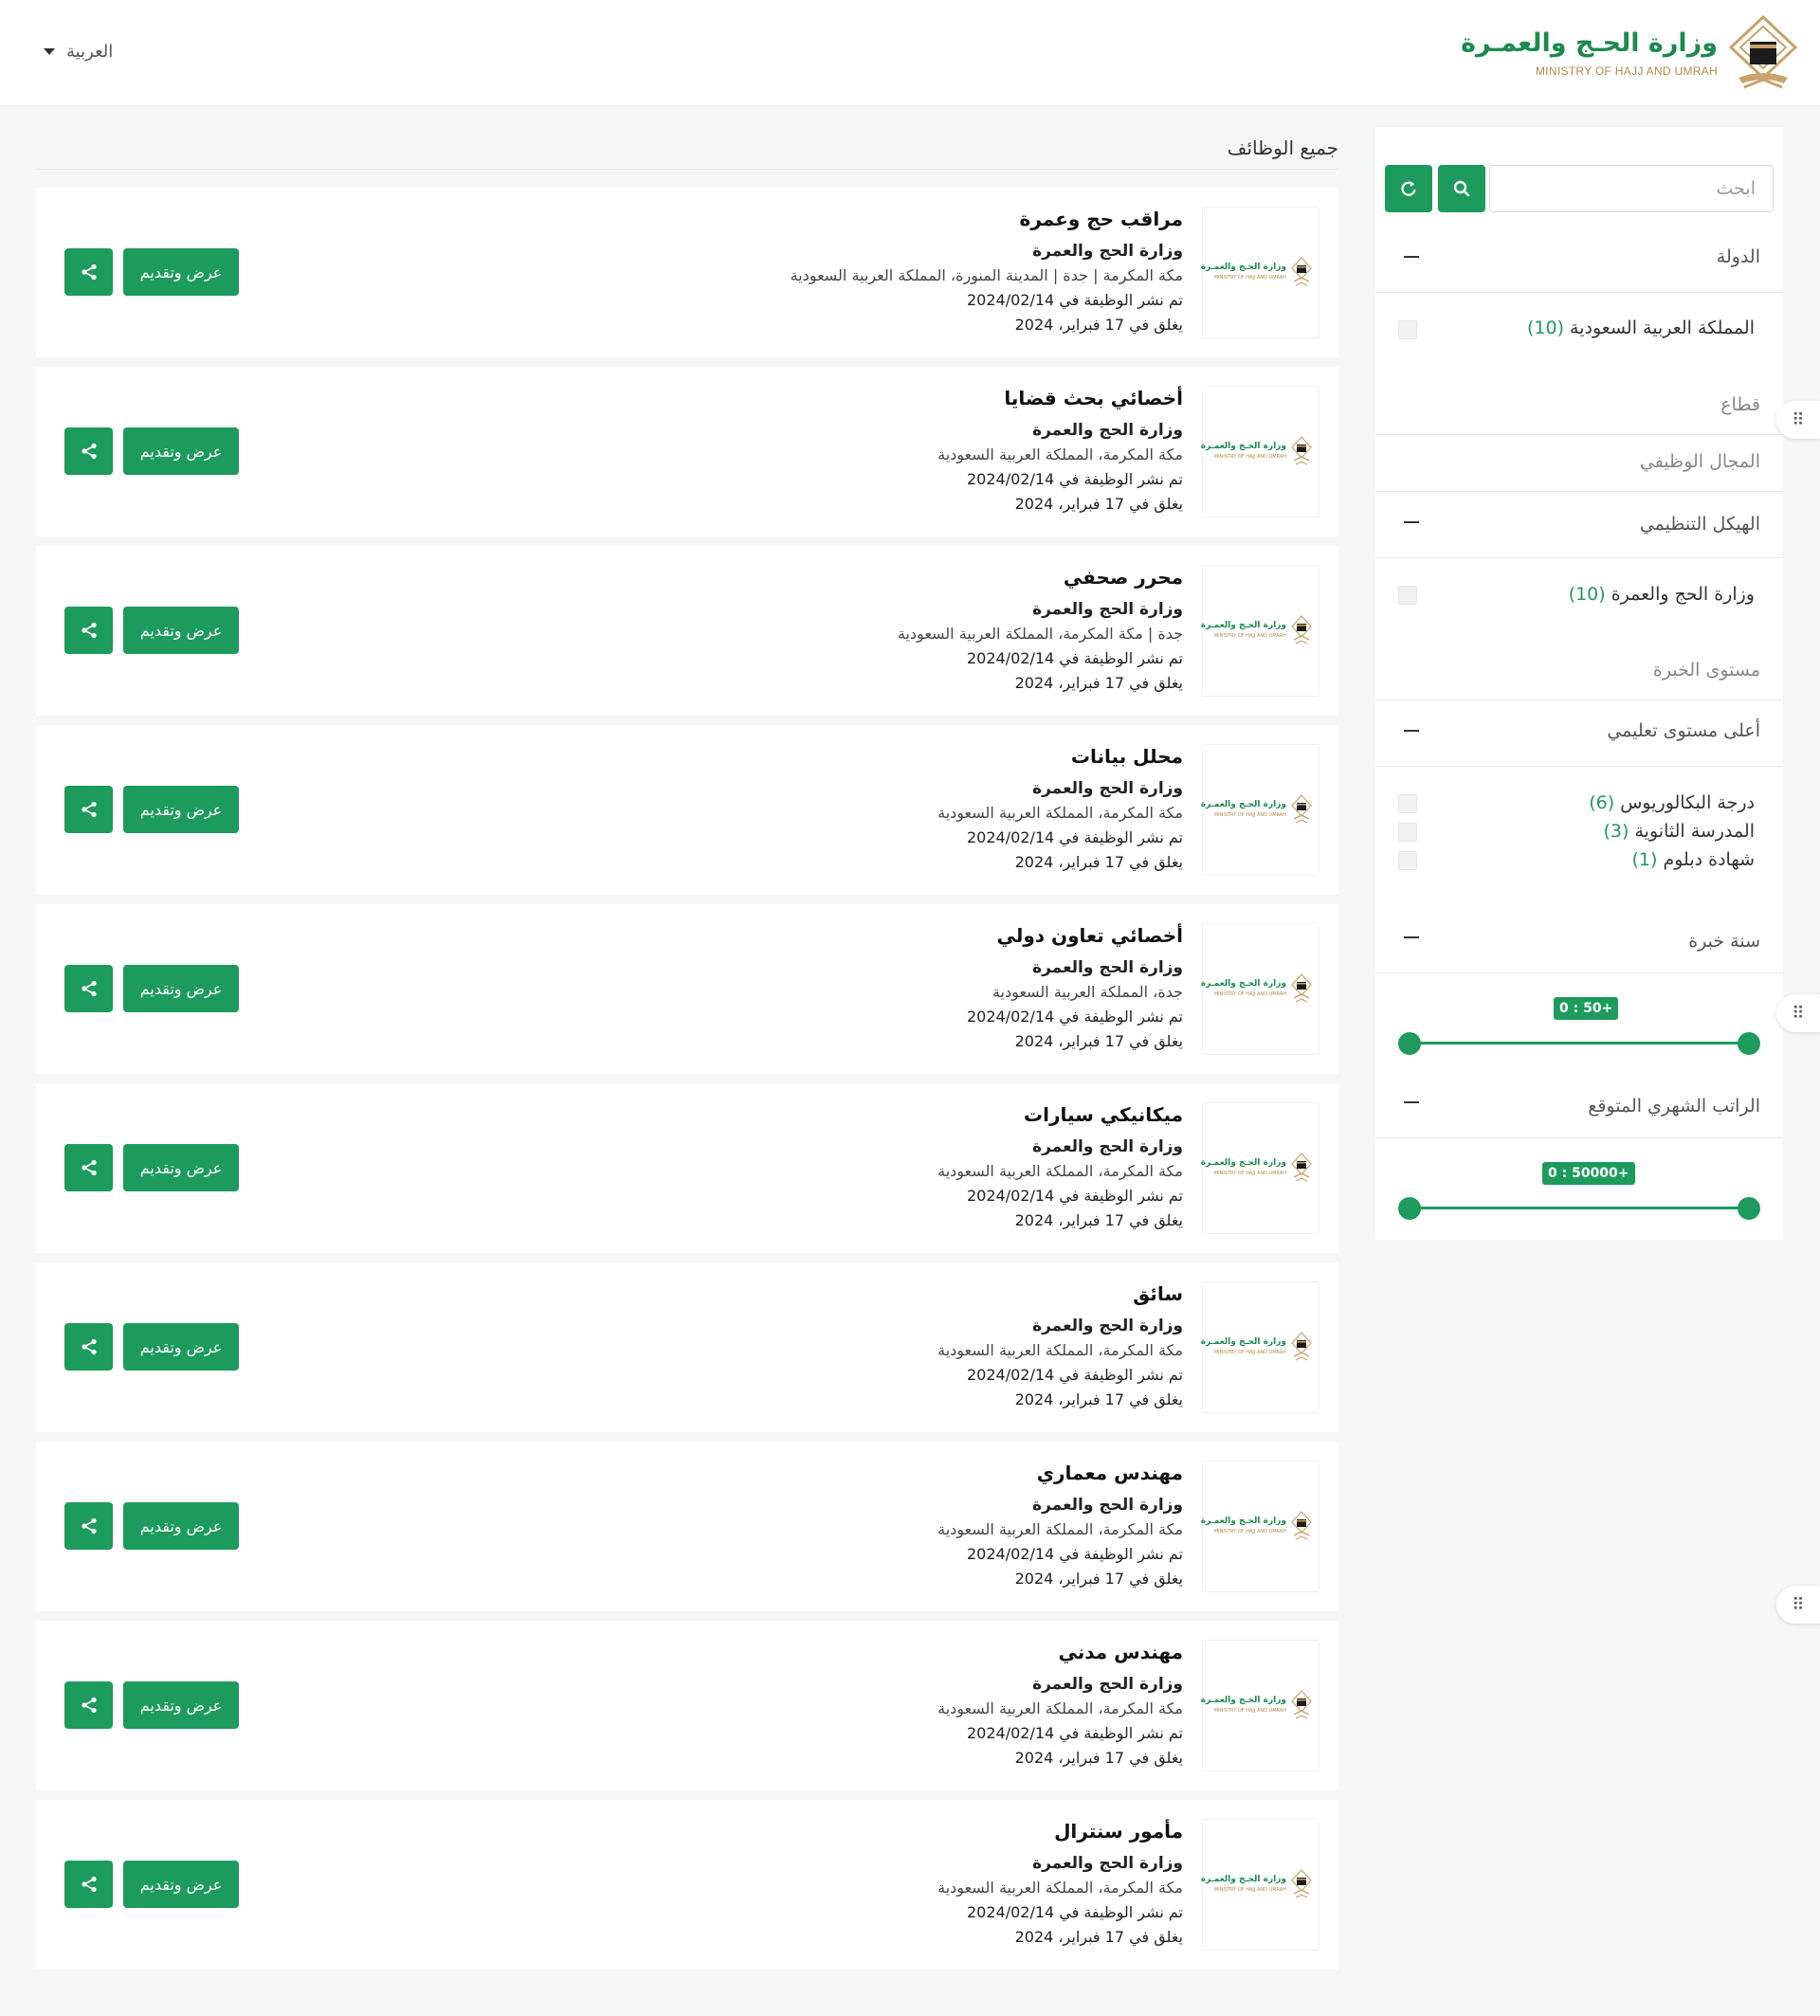  Describe the element at coordinates (1060, 1476) in the screenshot. I see `job-title: مهندس معماري` at that location.